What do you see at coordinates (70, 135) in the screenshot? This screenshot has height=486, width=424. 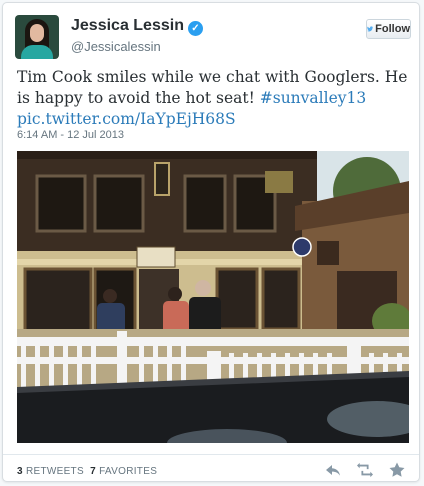 I see `tweet-timestamp: 6:14 AM - 12 Jul 2013` at bounding box center [70, 135].